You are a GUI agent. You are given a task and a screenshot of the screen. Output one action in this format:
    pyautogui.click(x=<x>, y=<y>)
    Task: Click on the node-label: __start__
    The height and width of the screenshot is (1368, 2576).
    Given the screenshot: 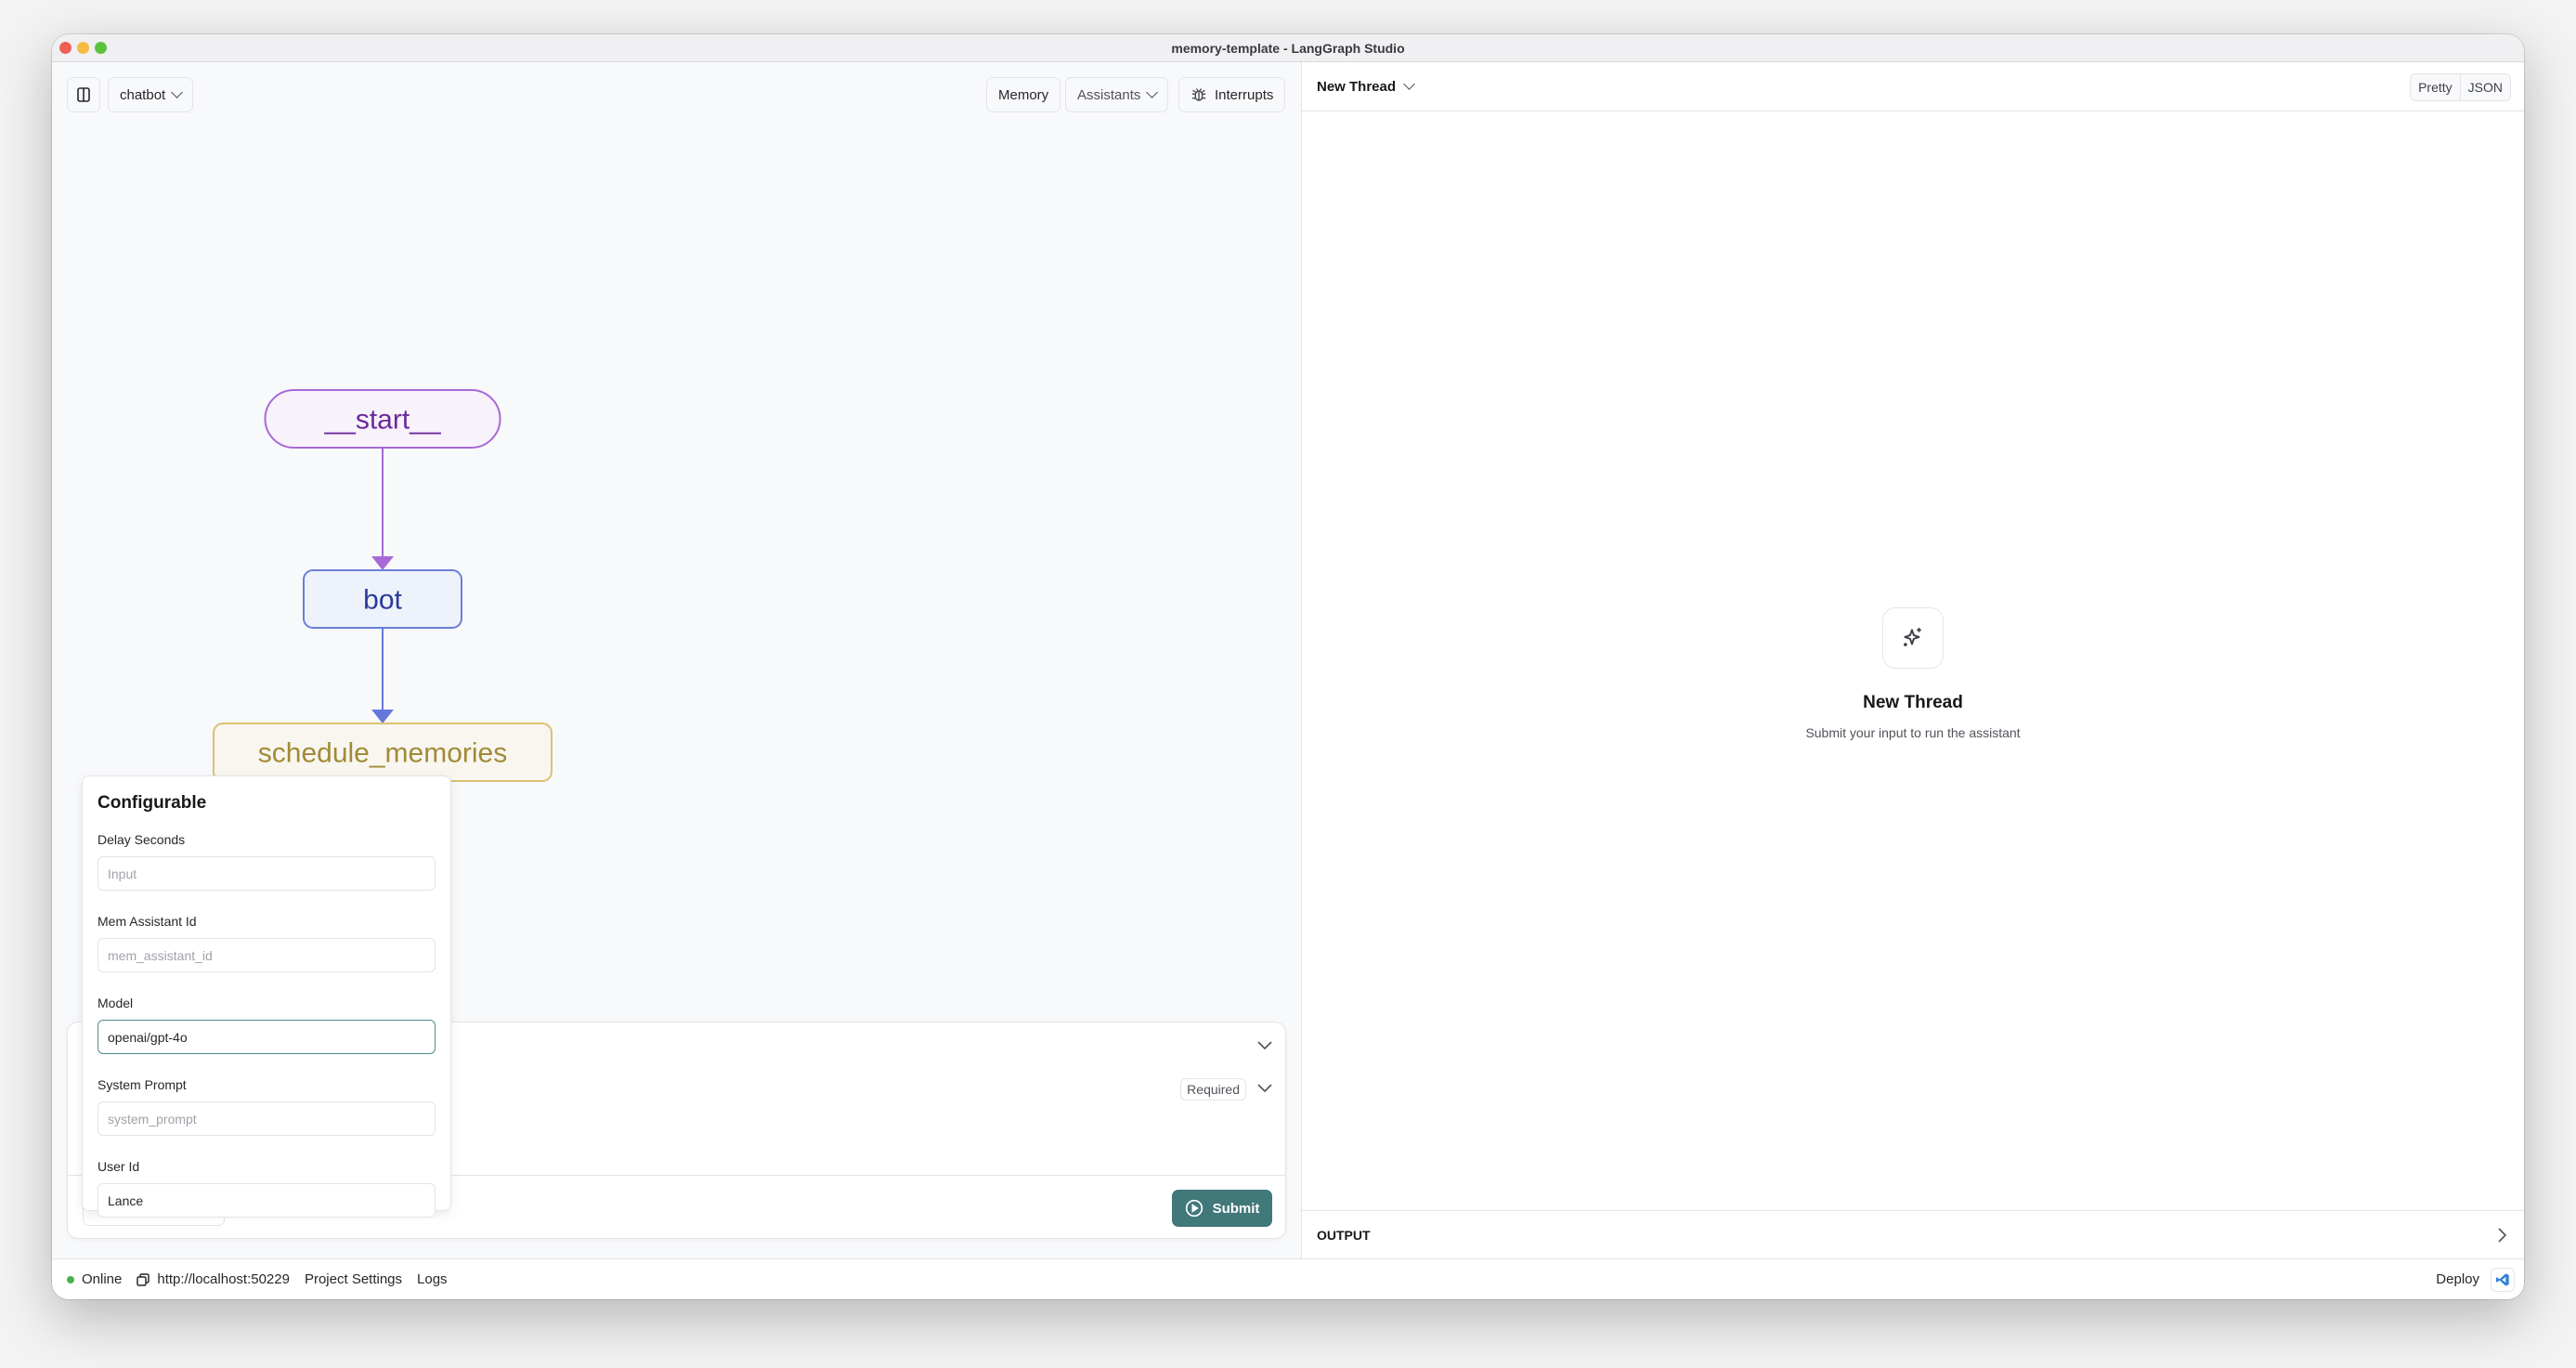 What is the action you would take?
    pyautogui.click(x=382, y=420)
    